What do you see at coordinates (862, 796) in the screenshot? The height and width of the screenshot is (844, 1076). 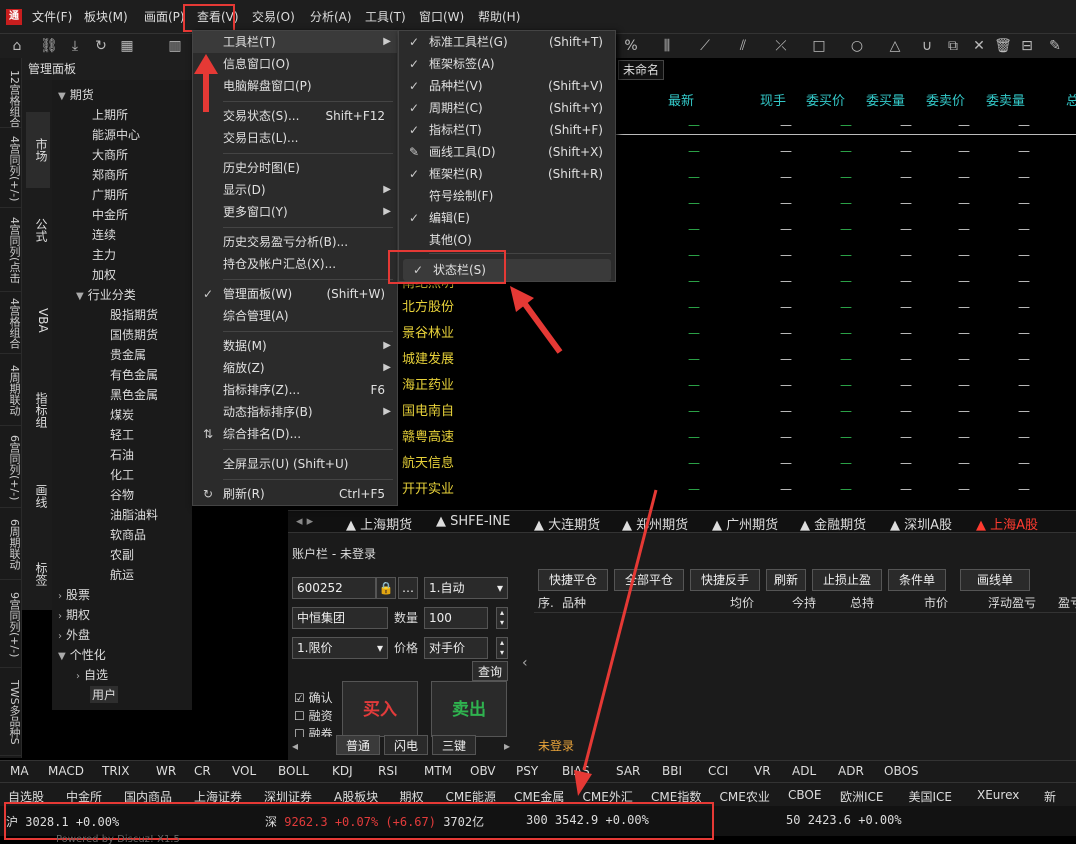 I see `category-tab: 欧洲ICE` at bounding box center [862, 796].